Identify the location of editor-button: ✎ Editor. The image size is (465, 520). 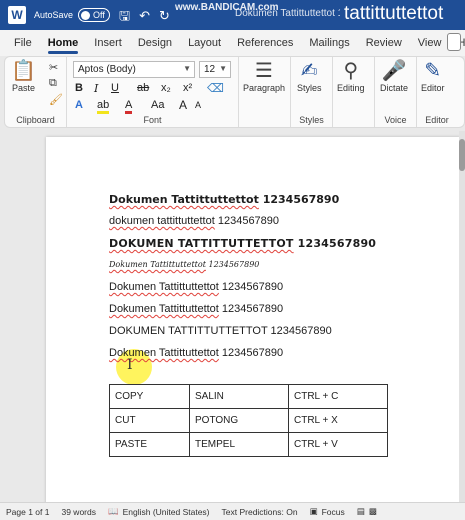
(433, 76).